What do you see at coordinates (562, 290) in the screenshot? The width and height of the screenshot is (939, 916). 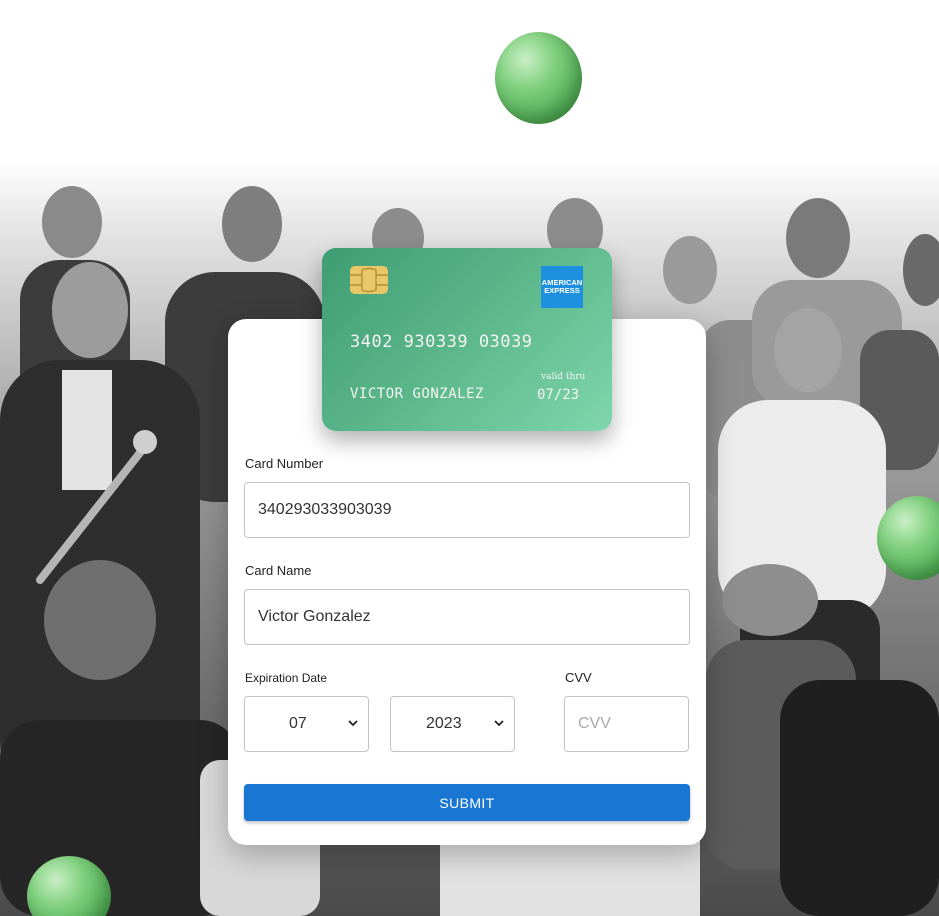 I see `amex-logo-line2: EXPRESS` at bounding box center [562, 290].